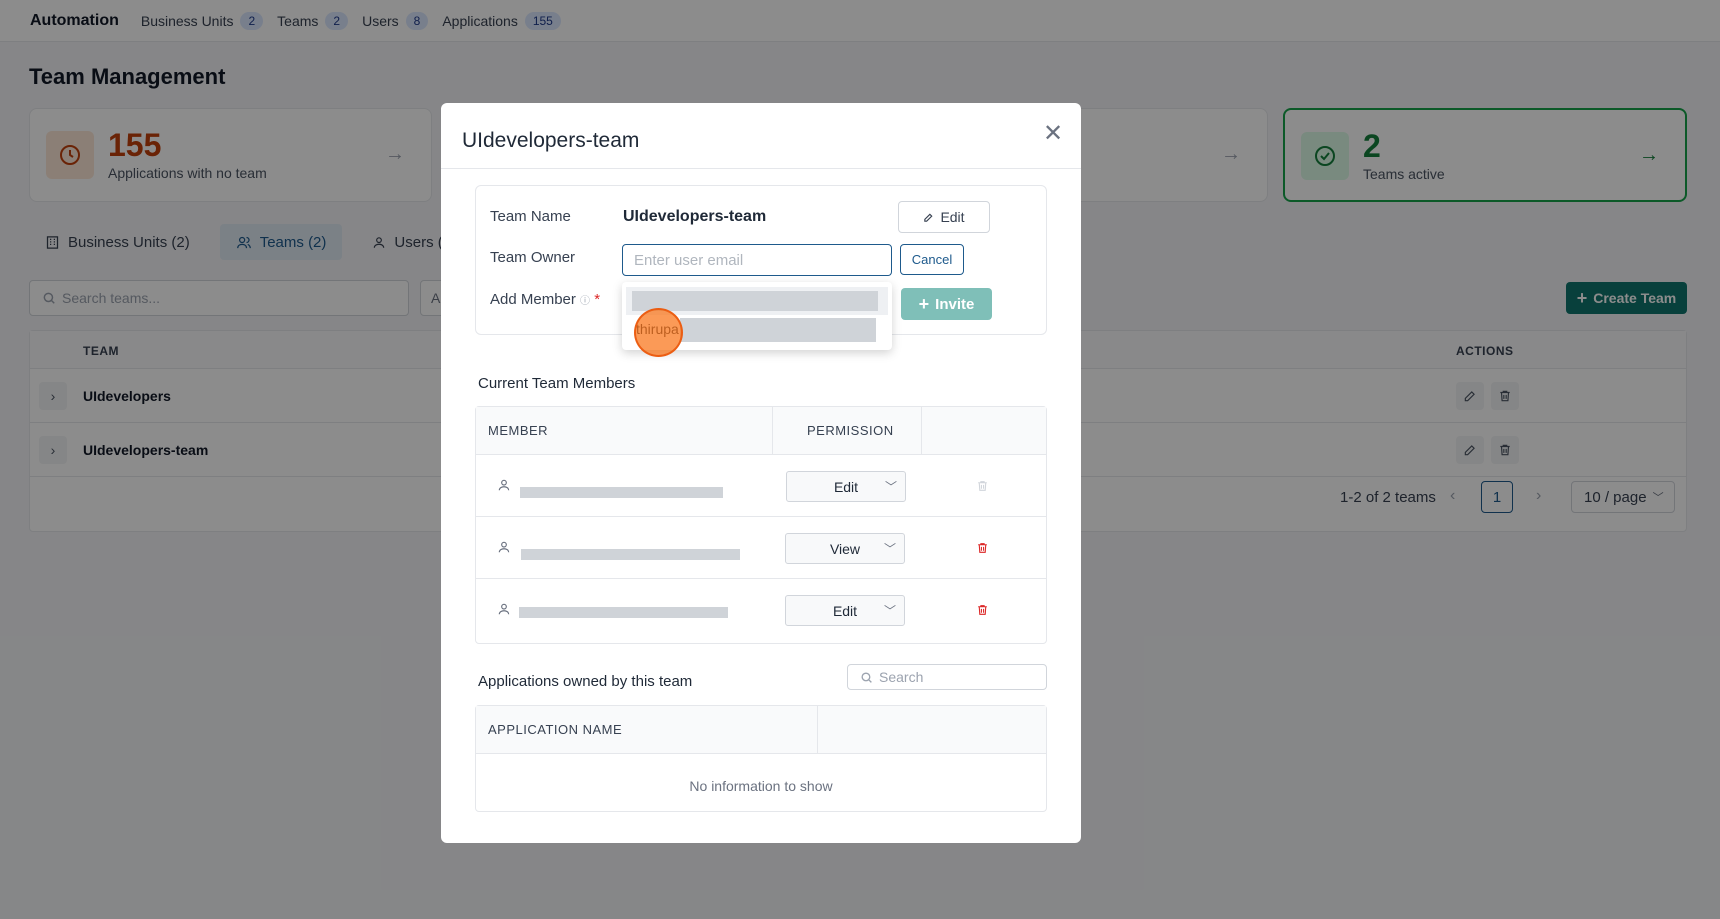  What do you see at coordinates (761, 758) in the screenshot?
I see `apps-table: APPLICATION NAME No information to show` at bounding box center [761, 758].